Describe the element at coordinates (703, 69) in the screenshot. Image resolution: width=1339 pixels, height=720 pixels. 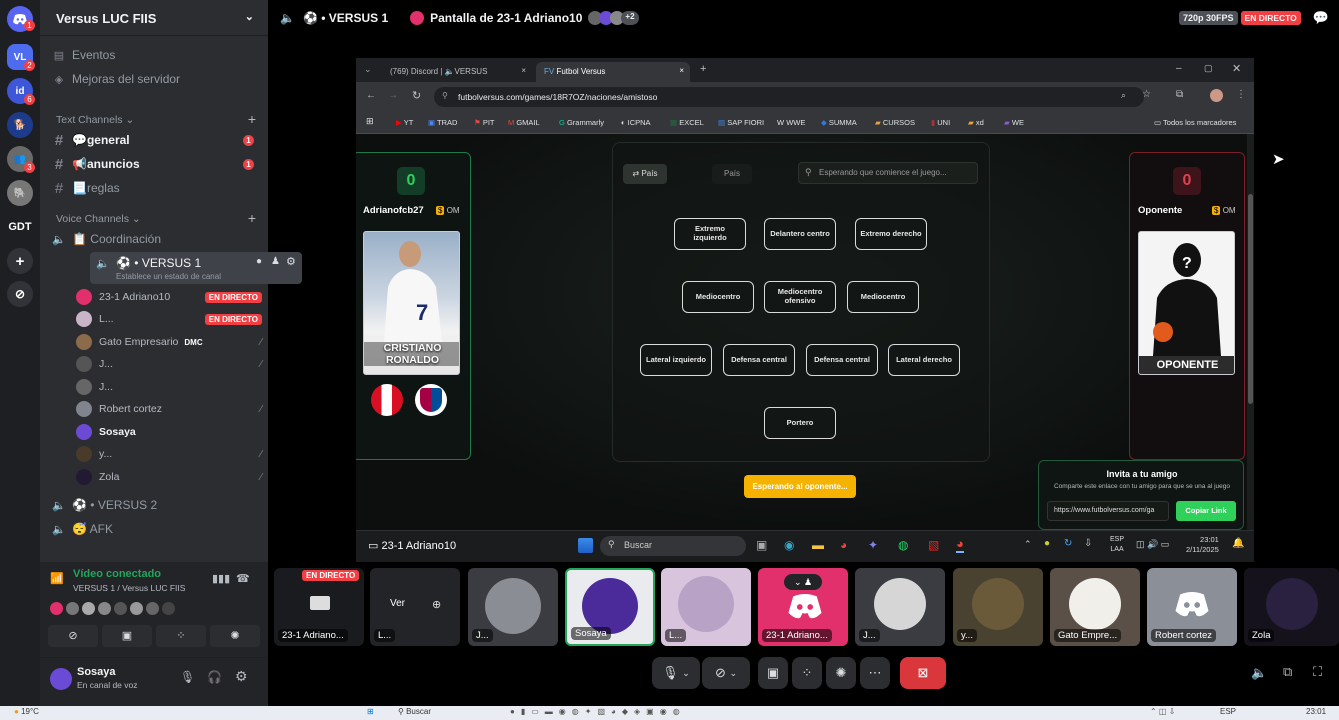
I see `new-tab-icon: +` at that location.